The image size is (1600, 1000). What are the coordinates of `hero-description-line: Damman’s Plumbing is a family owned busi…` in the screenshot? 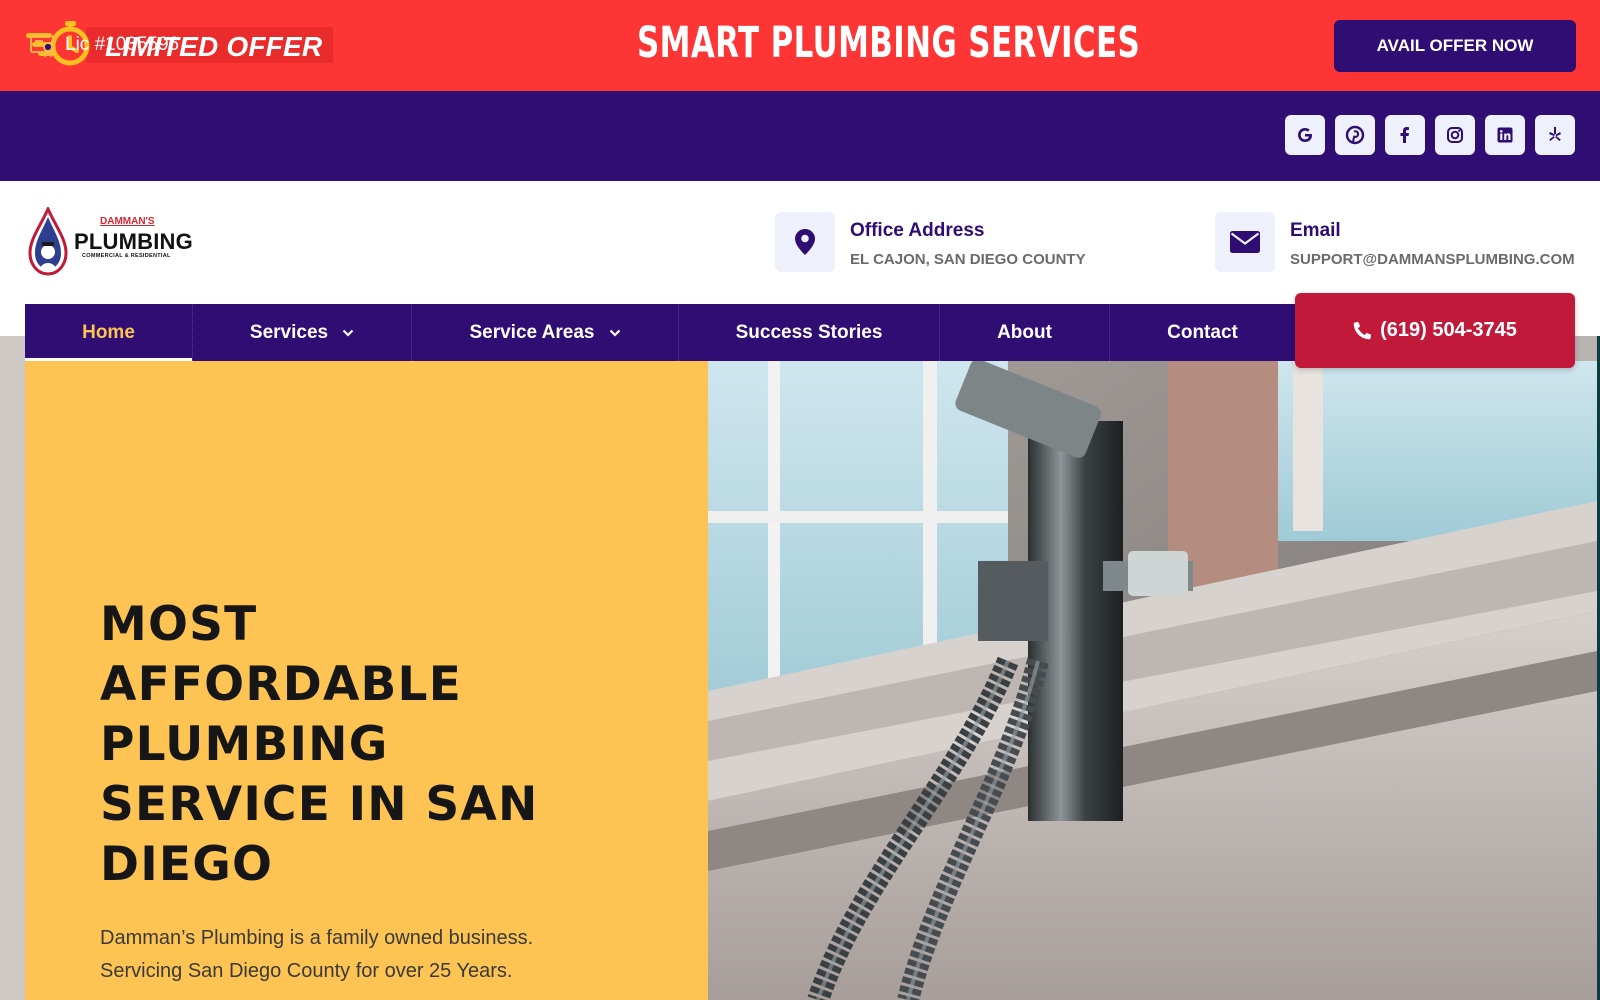 It's located at (317, 938).